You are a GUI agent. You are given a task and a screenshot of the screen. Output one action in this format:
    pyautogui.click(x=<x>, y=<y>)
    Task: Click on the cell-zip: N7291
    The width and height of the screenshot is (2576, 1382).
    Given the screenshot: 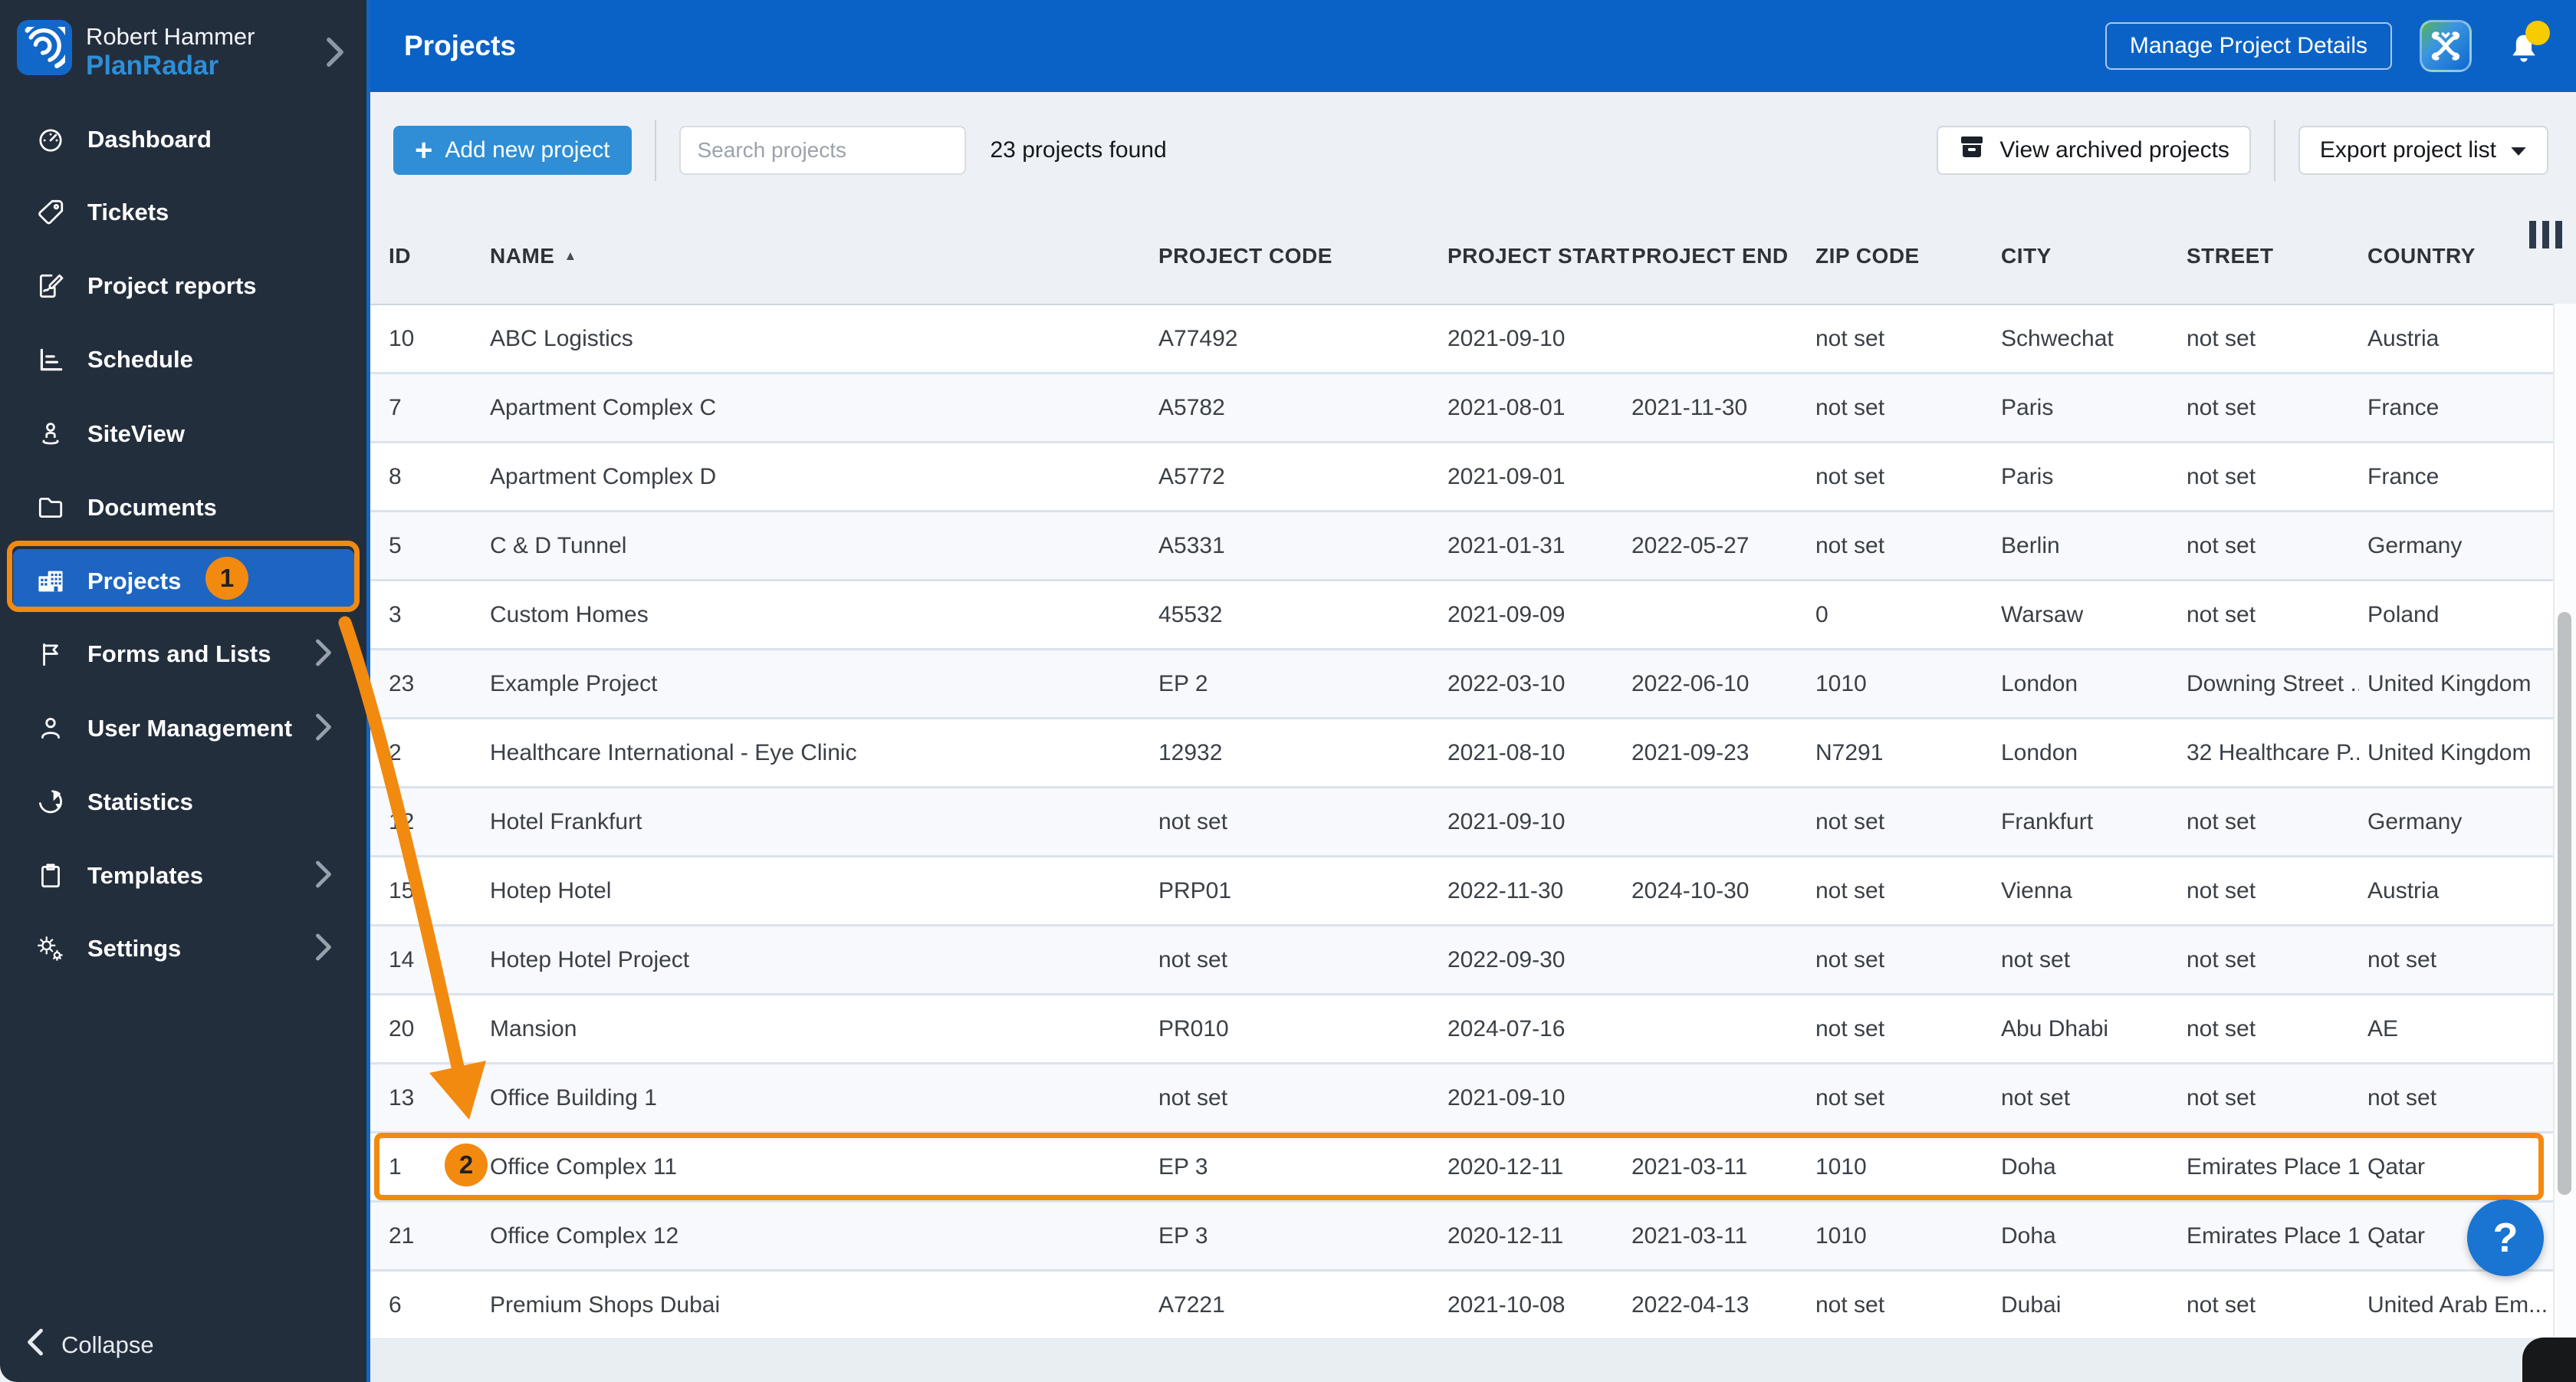 What is the action you would take?
    pyautogui.click(x=1849, y=752)
    